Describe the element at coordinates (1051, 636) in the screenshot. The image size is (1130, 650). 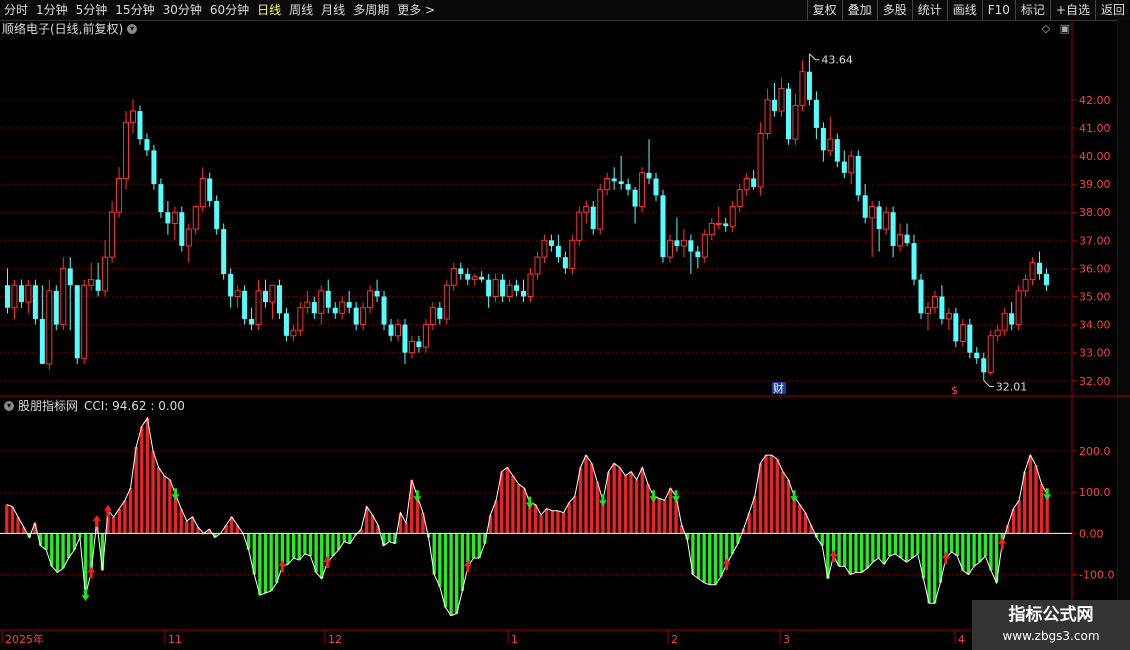
I see `watermark-url: www.zbgs3.com` at that location.